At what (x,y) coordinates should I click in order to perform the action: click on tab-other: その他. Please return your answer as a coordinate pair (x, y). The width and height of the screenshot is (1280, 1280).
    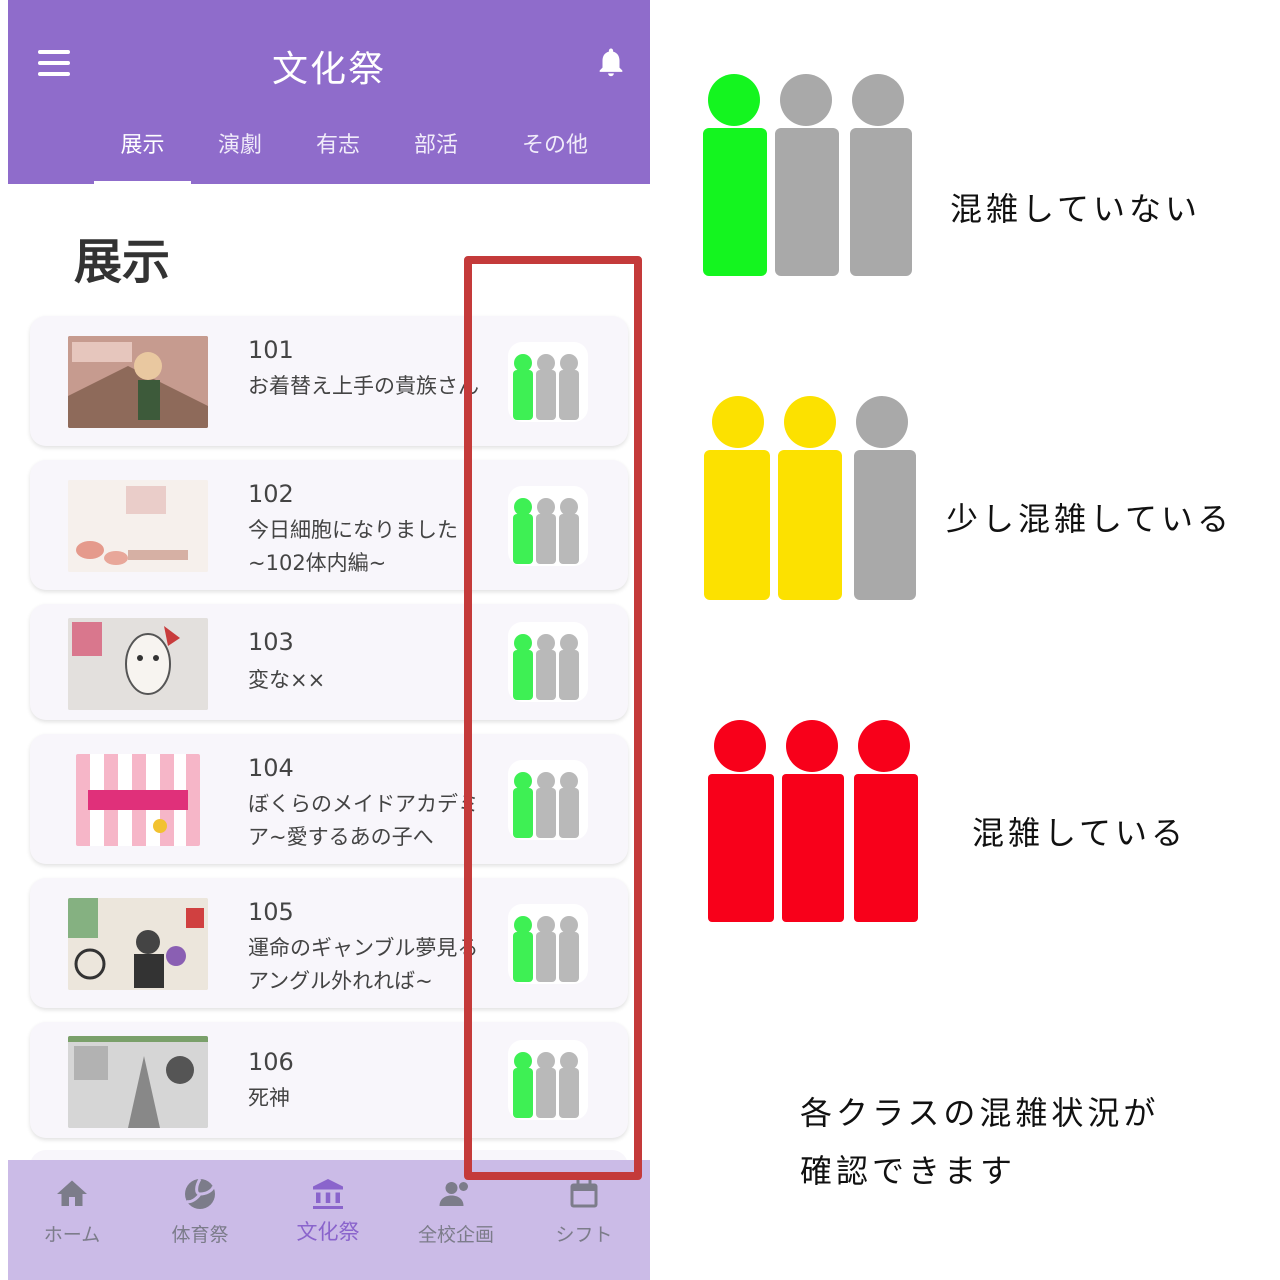
    Looking at the image, I should click on (555, 151).